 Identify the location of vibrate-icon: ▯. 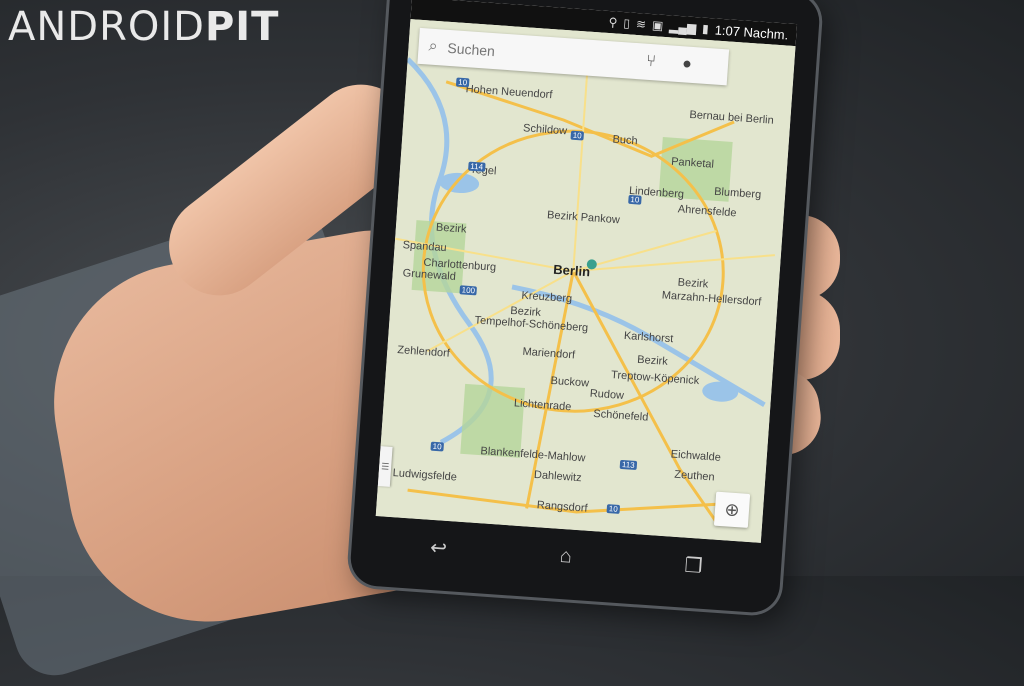
(626, 23).